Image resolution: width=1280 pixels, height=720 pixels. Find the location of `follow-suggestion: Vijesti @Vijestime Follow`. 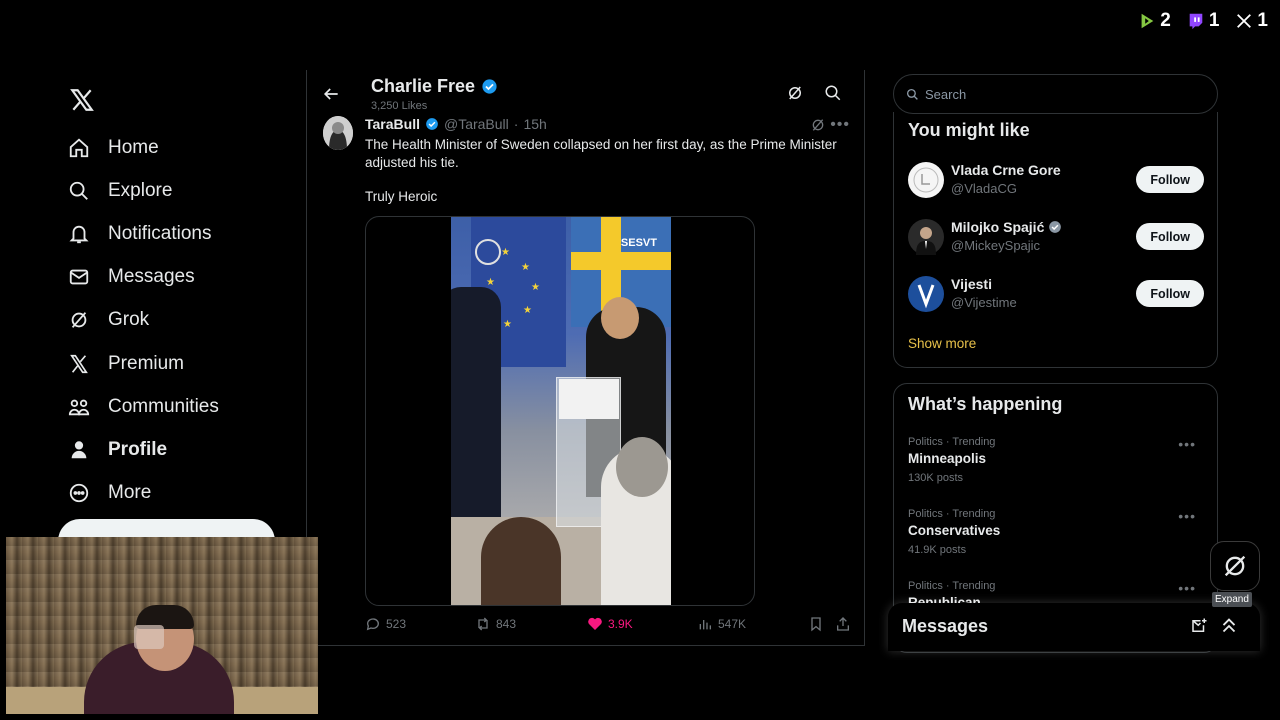

follow-suggestion: Vijesti @Vijestime Follow is located at coordinates (1056, 294).